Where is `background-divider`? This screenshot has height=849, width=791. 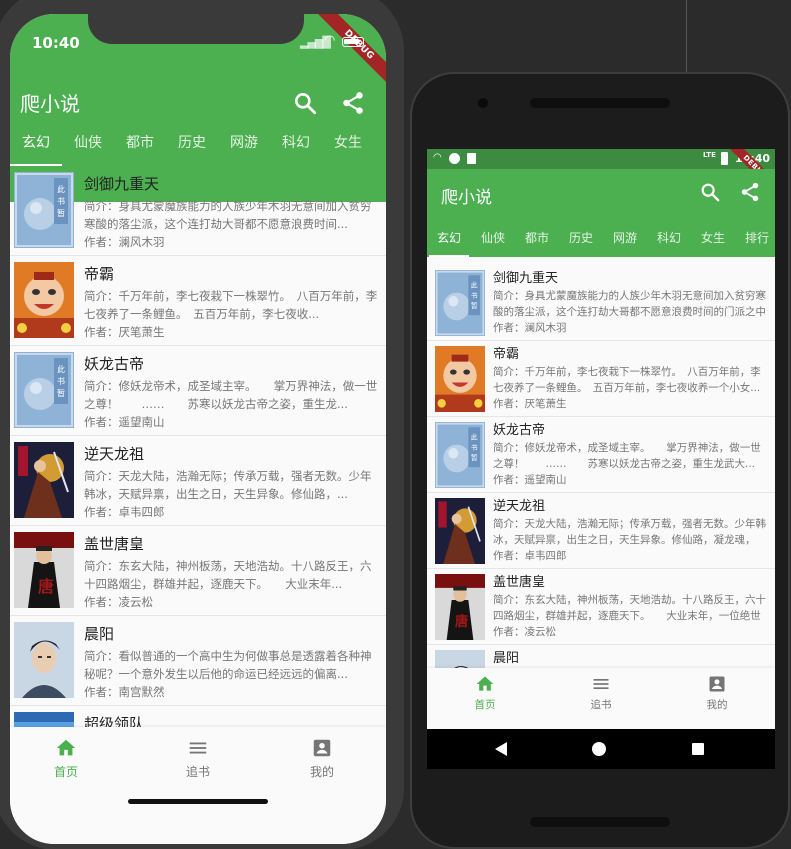 background-divider is located at coordinates (686, 36).